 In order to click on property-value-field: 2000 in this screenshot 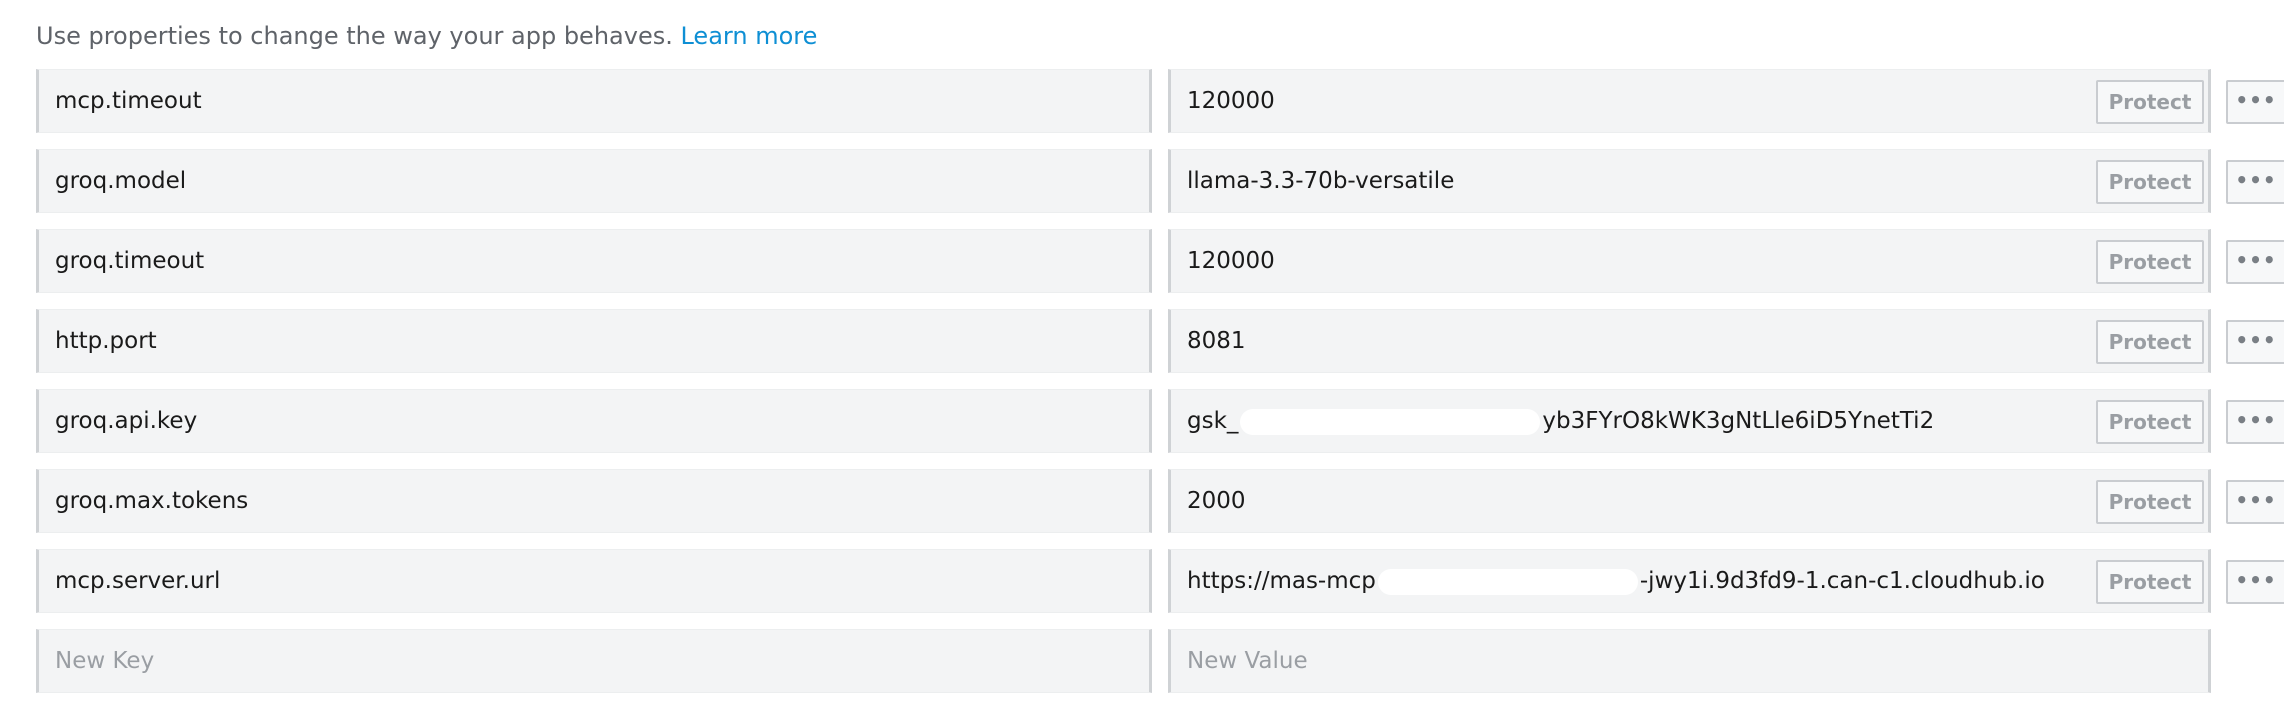, I will do `click(1689, 501)`.